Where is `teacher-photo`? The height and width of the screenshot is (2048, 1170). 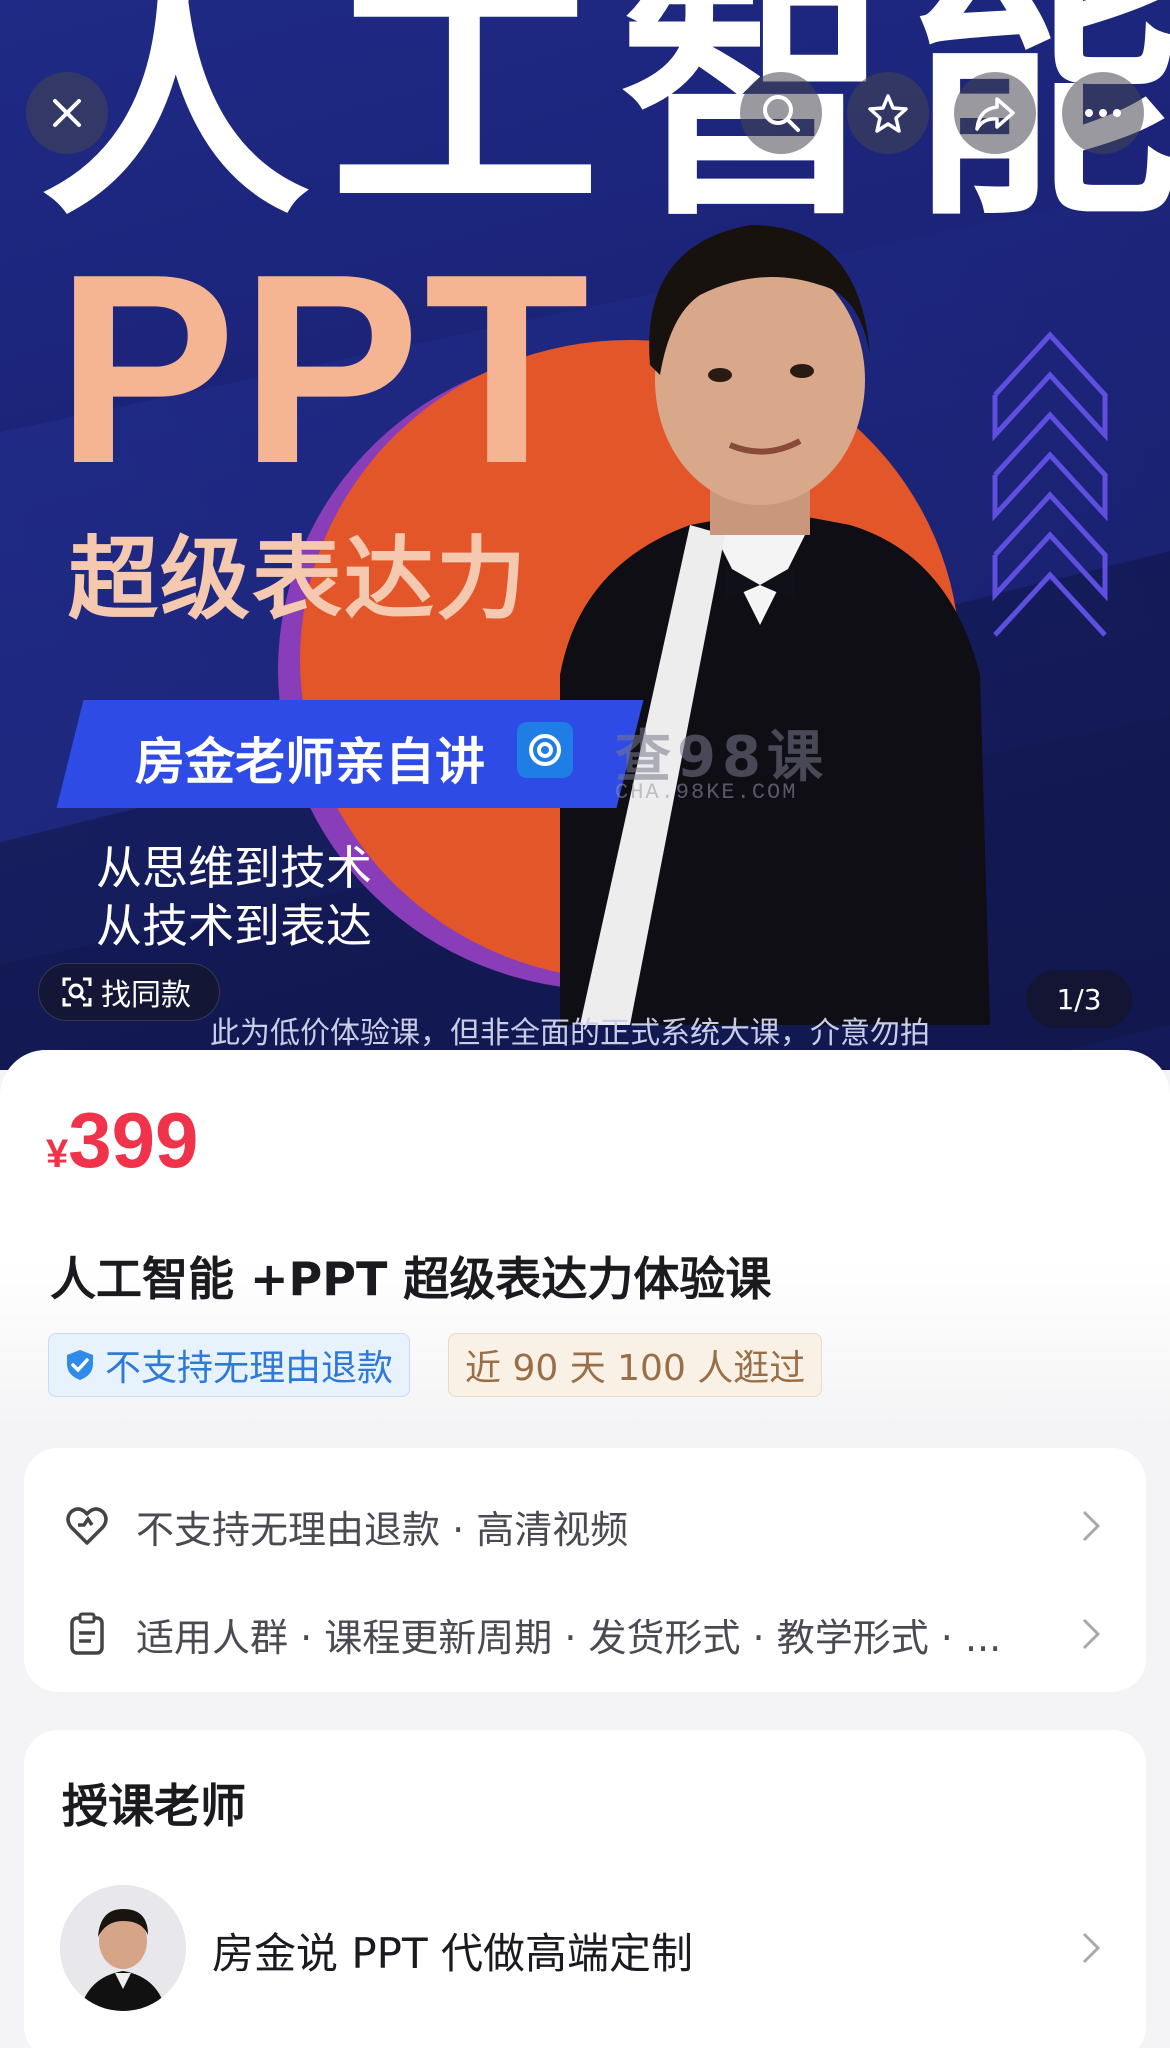
teacher-photo is located at coordinates (775, 625).